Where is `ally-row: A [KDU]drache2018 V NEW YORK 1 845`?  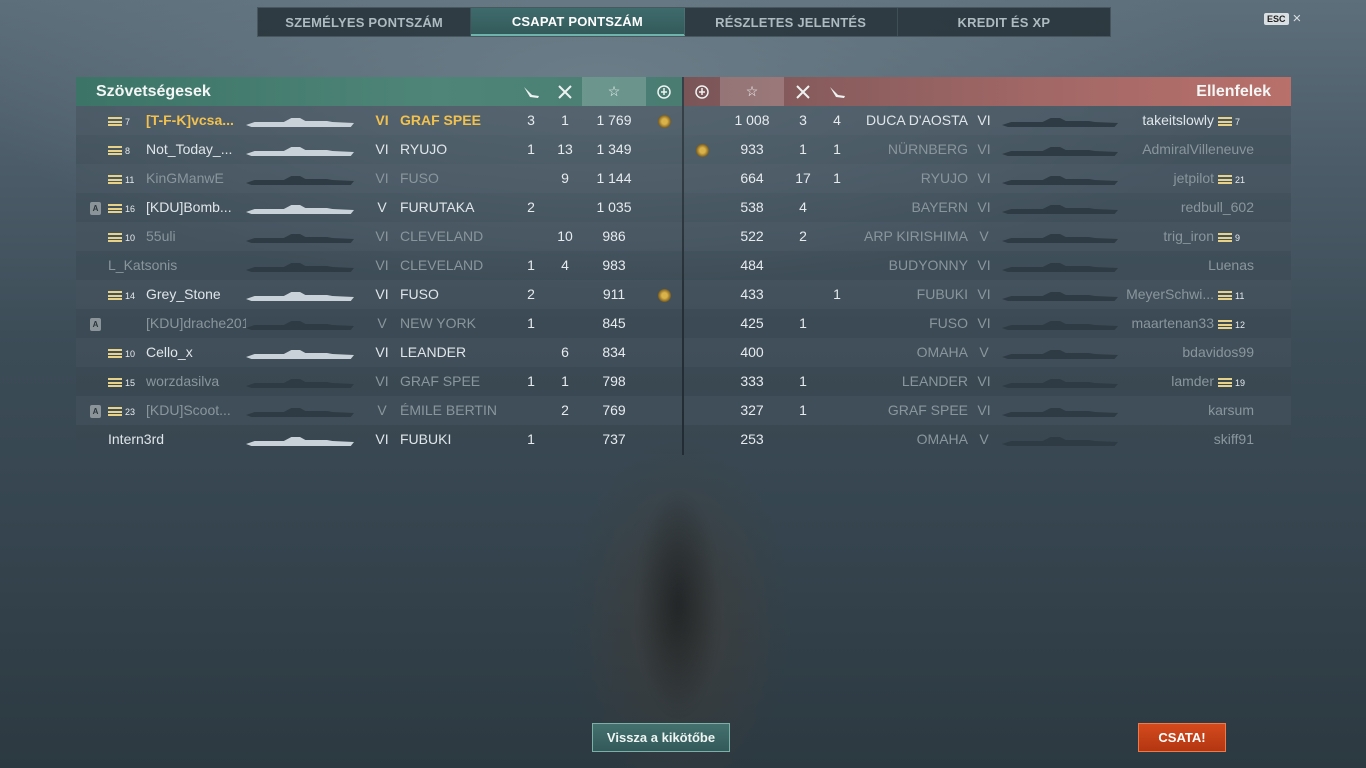
ally-row: A [KDU]drache2018 V NEW YORK 1 845 is located at coordinates (379, 323).